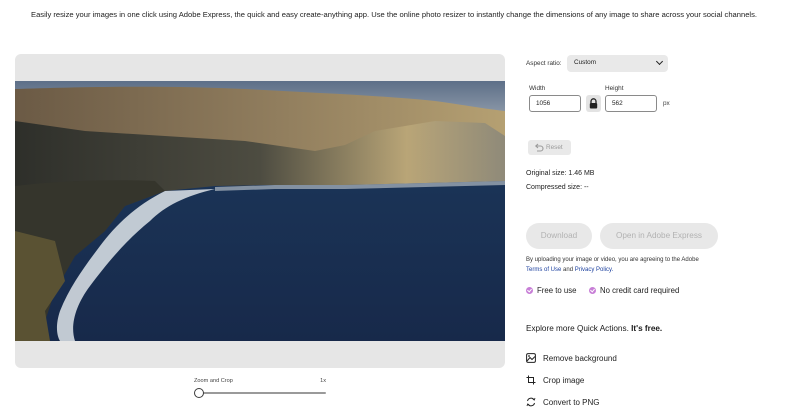 Image resolution: width=800 pixels, height=415 pixels. Describe the element at coordinates (531, 358) in the screenshot. I see `remove-background-icon` at that location.